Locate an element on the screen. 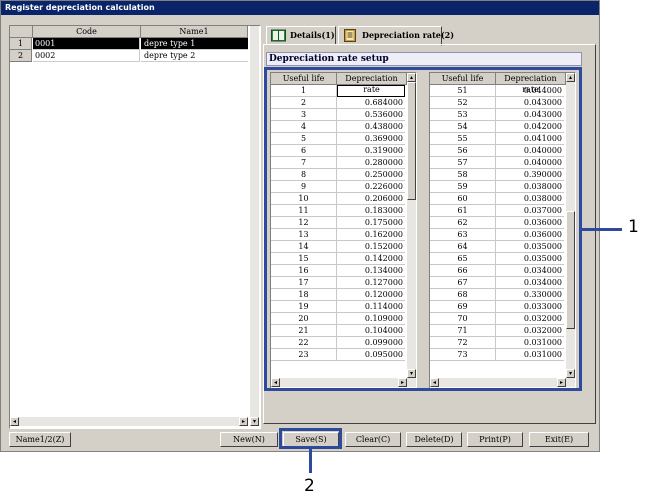  row-header-corner is located at coordinates (21, 32).